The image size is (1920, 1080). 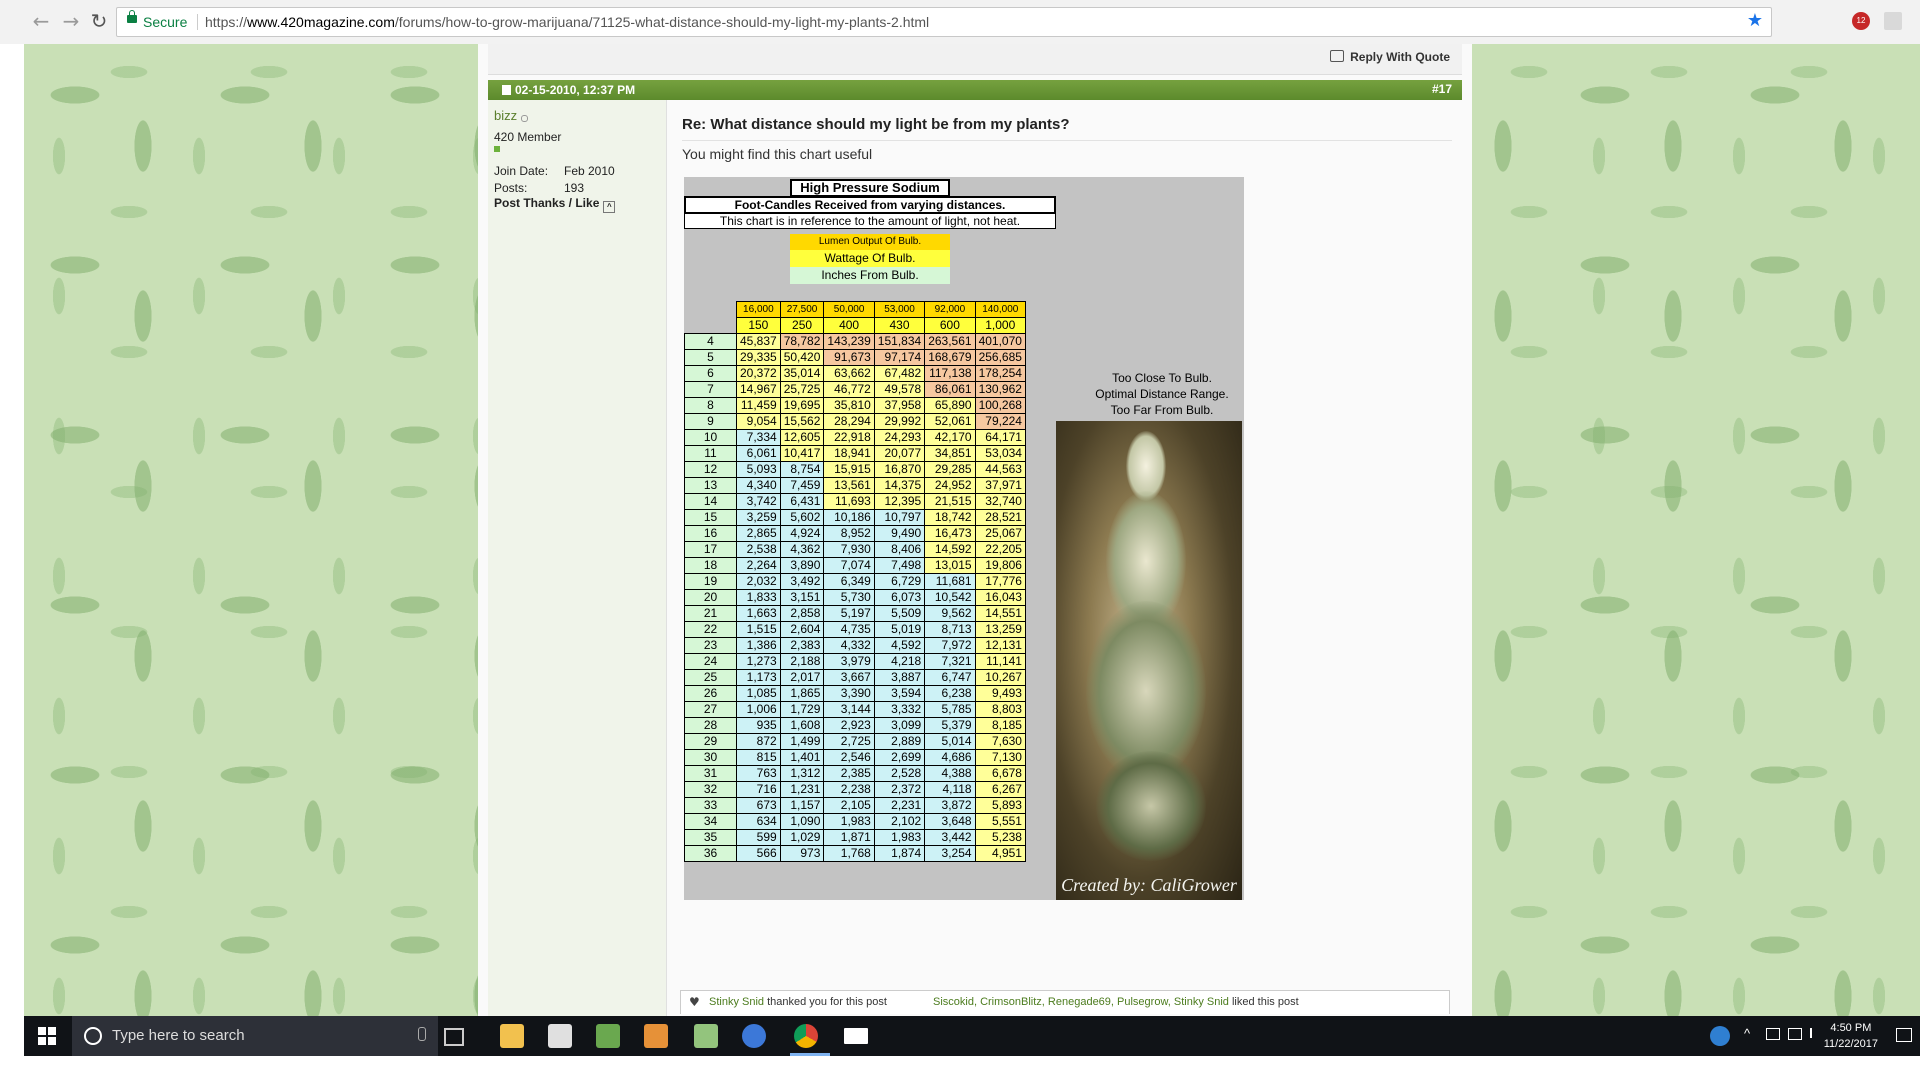 I want to click on table-row: 31 763 1,312 2,385 2,528 4,388 6,678, so click(x=855, y=773).